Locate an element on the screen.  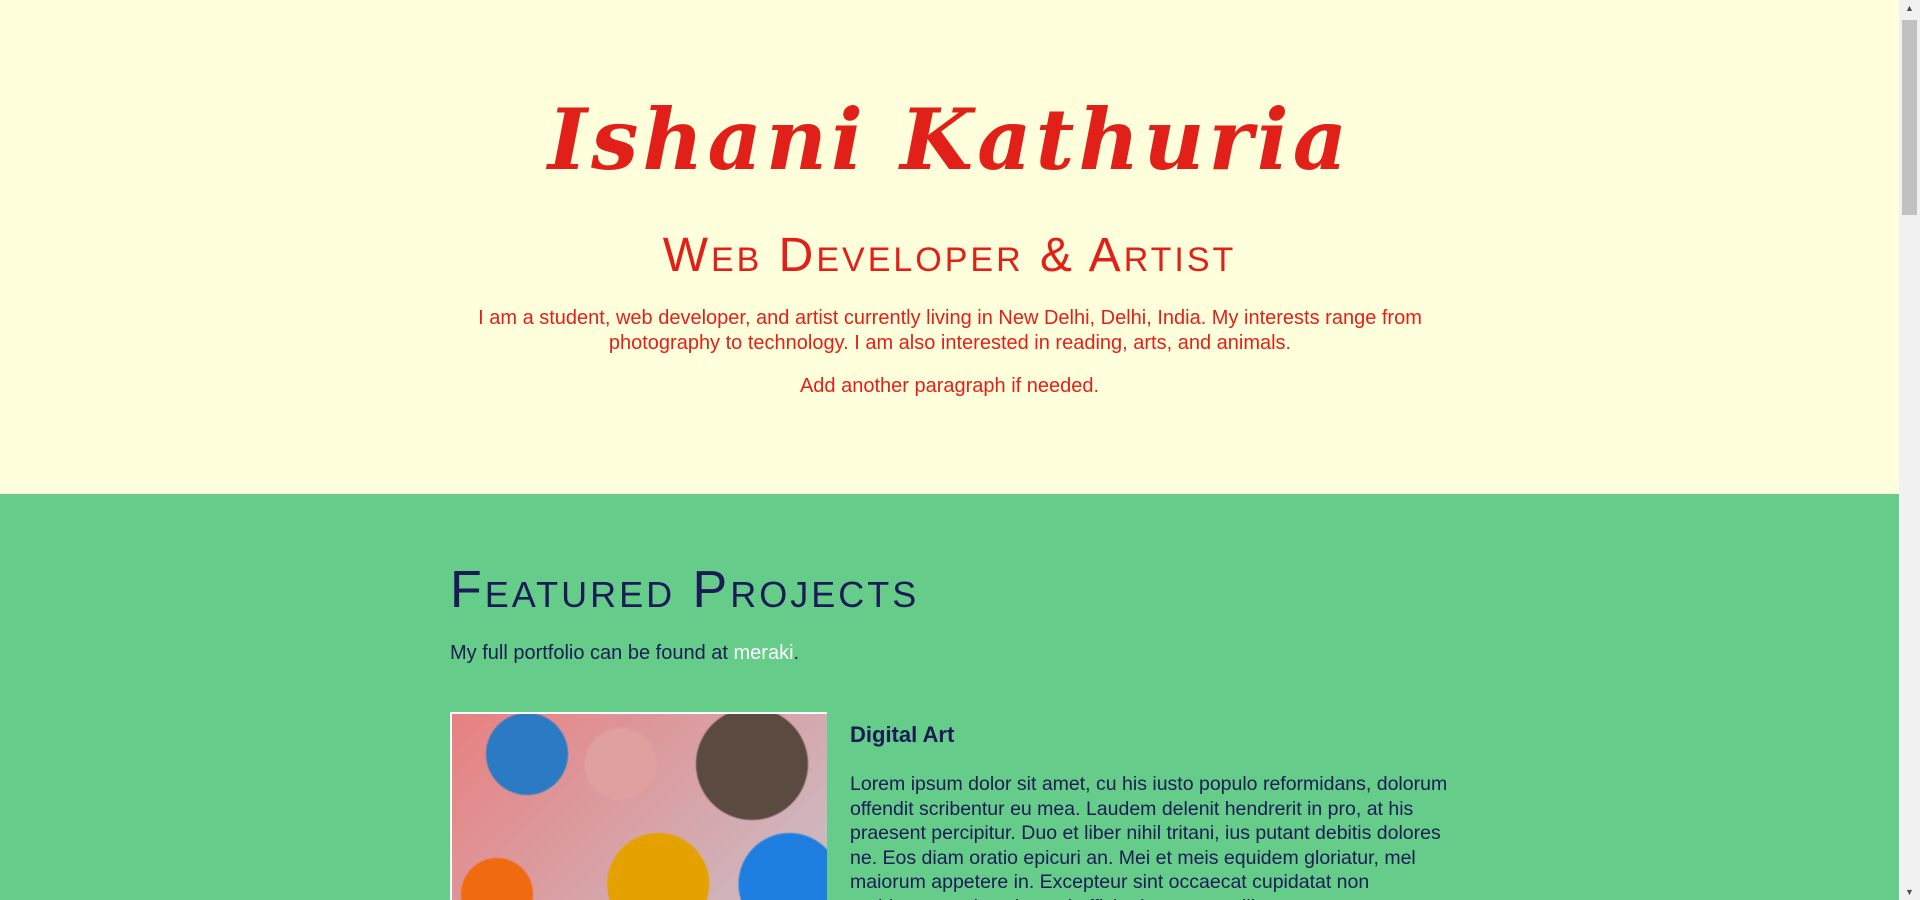
scroll-up-icon: ▲ is located at coordinates (1909, 8).